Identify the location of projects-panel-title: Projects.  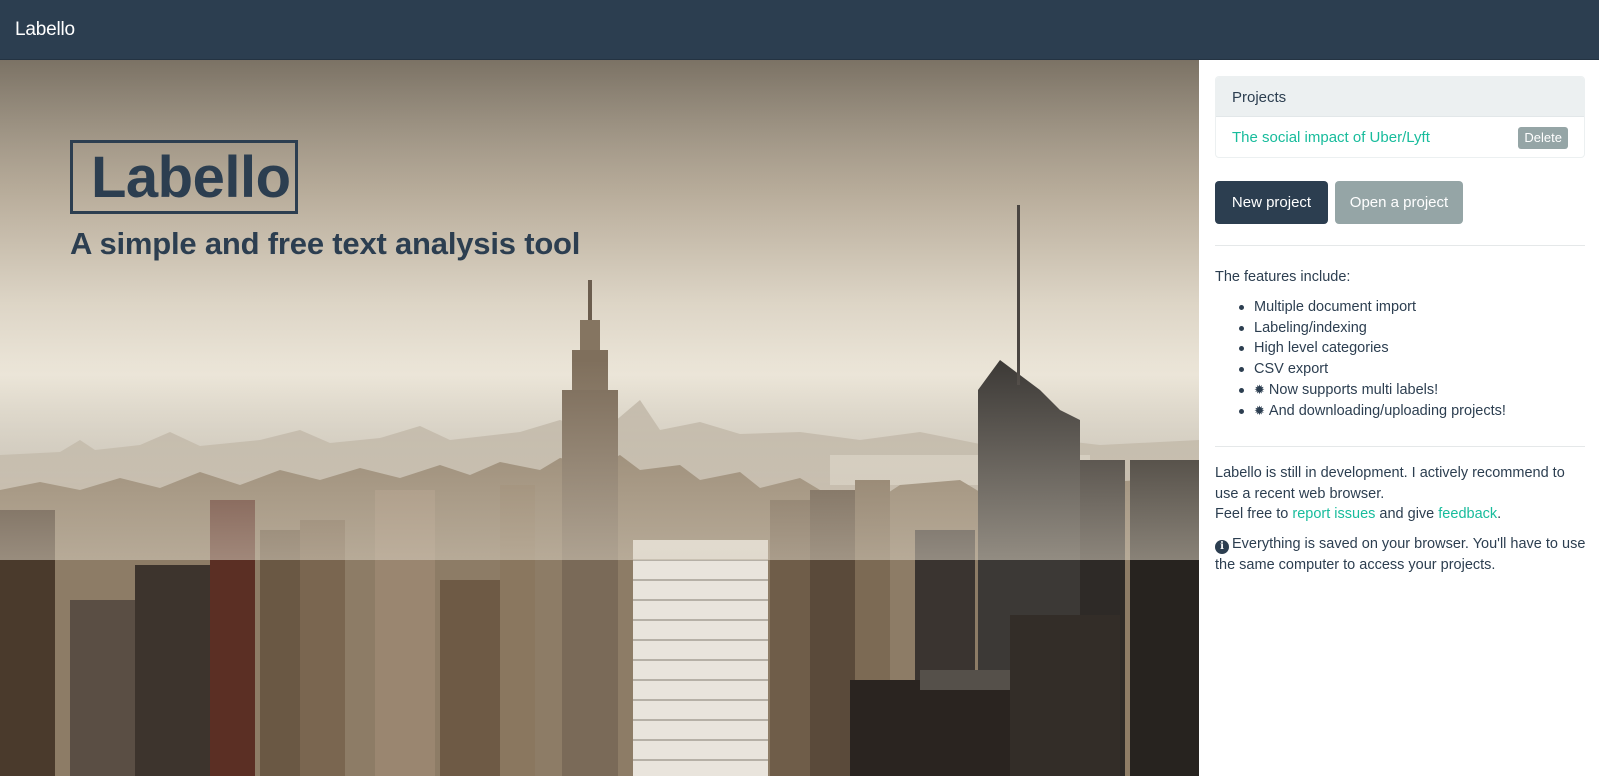
(1259, 97).